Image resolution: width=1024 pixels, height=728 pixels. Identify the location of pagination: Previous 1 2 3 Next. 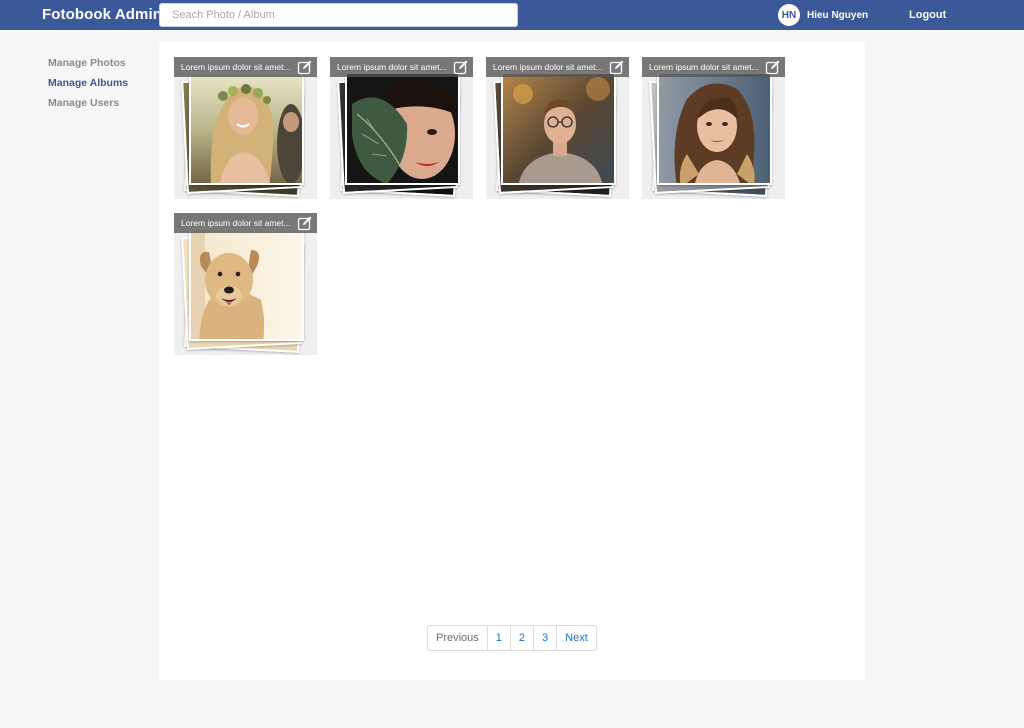
(512, 638).